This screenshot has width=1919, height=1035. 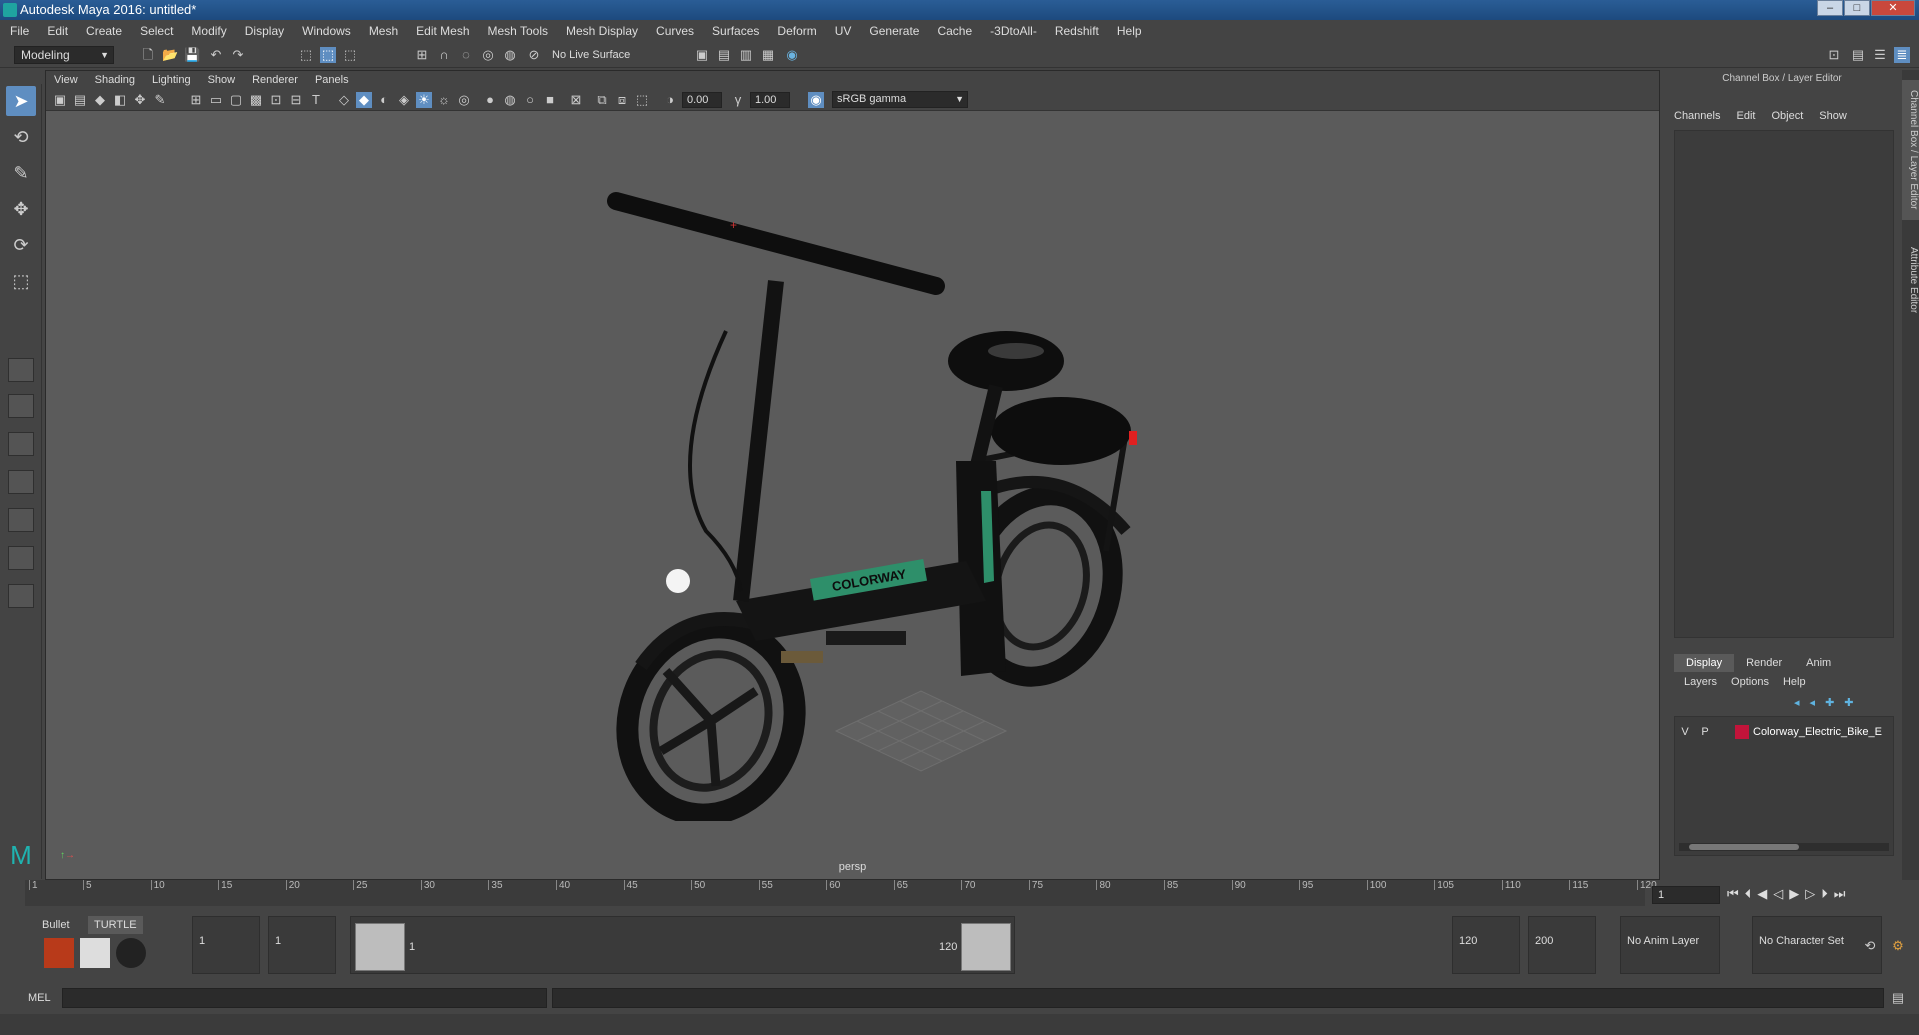 I want to click on select-hierarchy-icon: ⬚, so click(x=306, y=55).